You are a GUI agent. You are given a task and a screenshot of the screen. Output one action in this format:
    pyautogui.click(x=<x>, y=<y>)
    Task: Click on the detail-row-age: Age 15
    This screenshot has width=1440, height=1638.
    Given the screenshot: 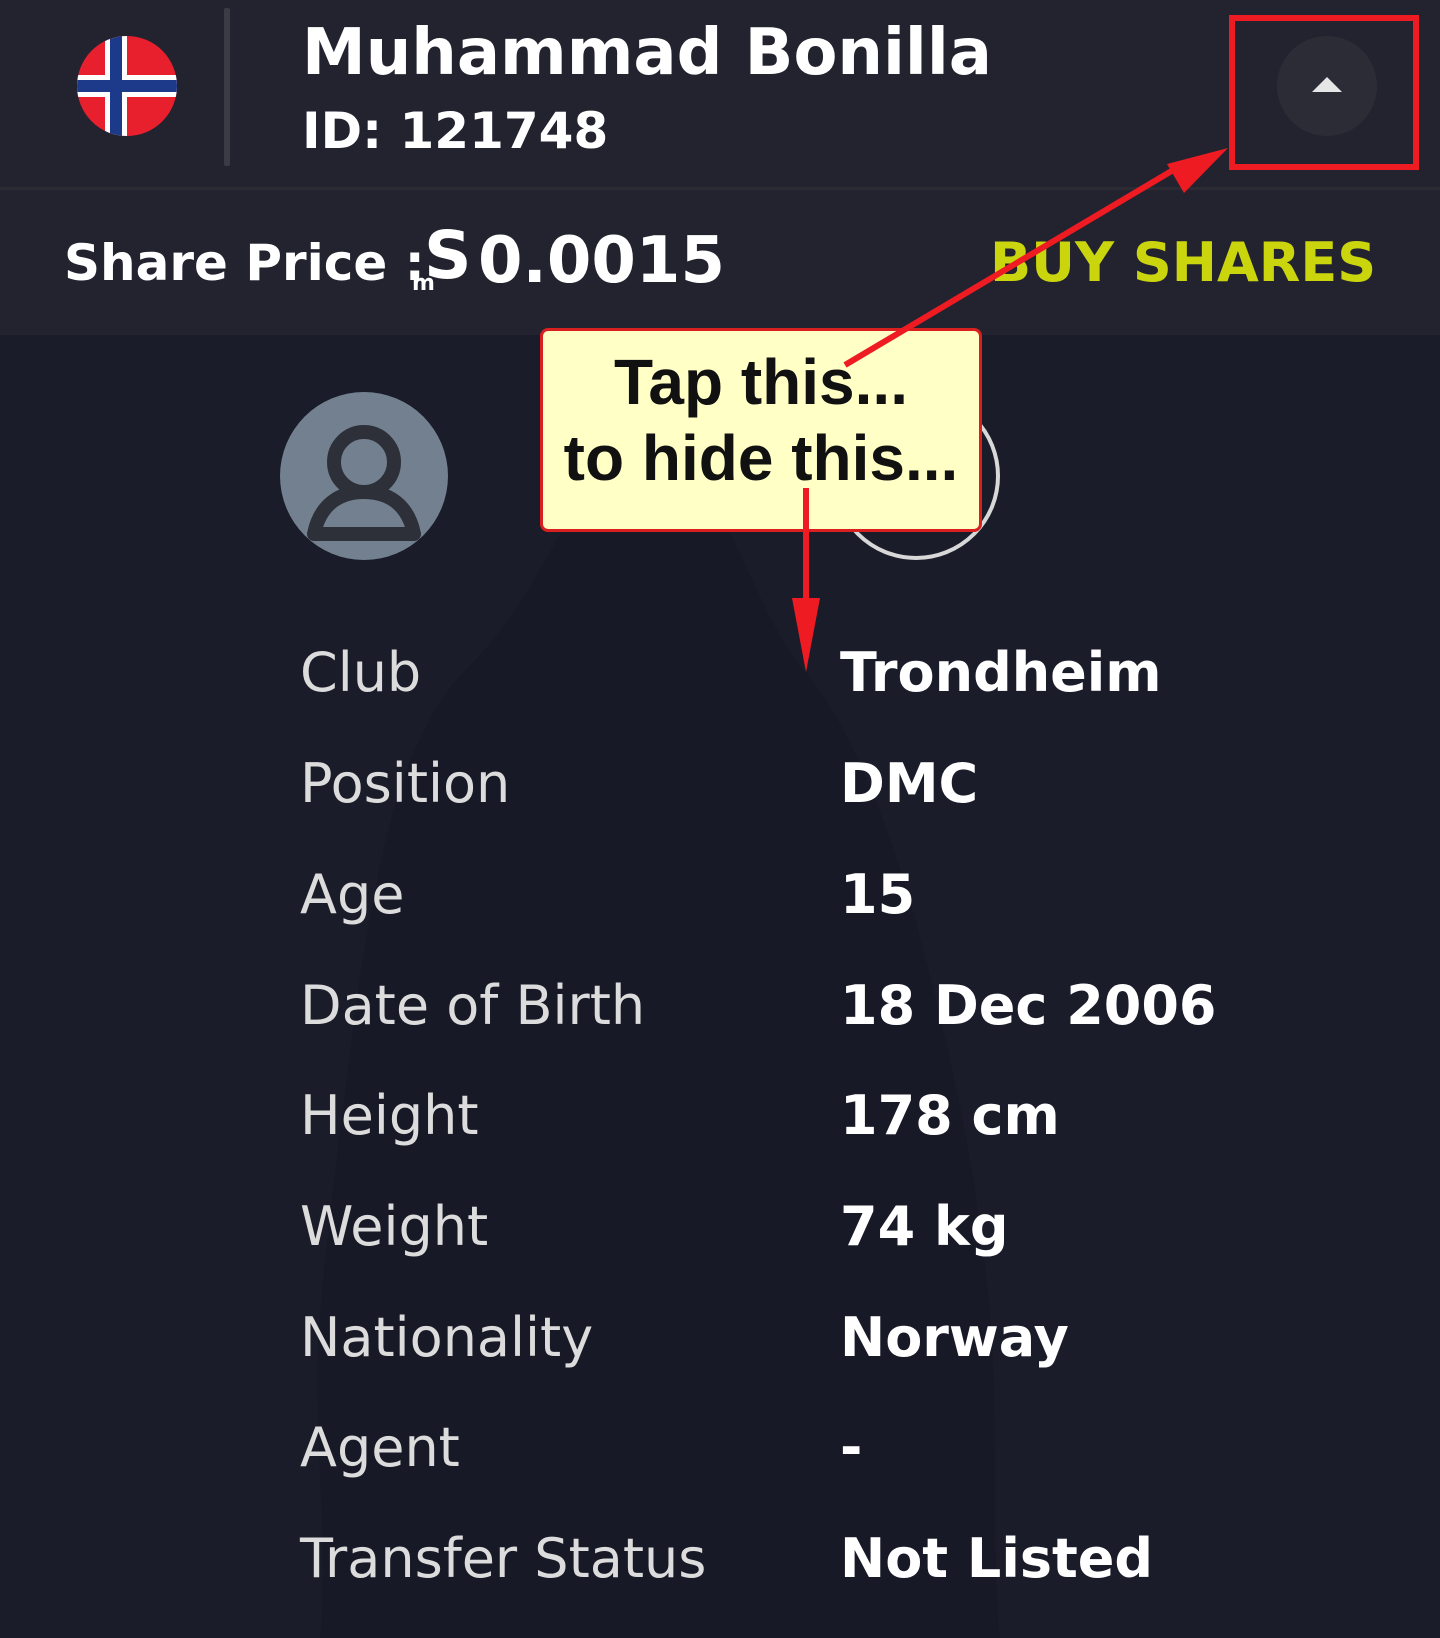 What is the action you would take?
    pyautogui.click(x=720, y=910)
    